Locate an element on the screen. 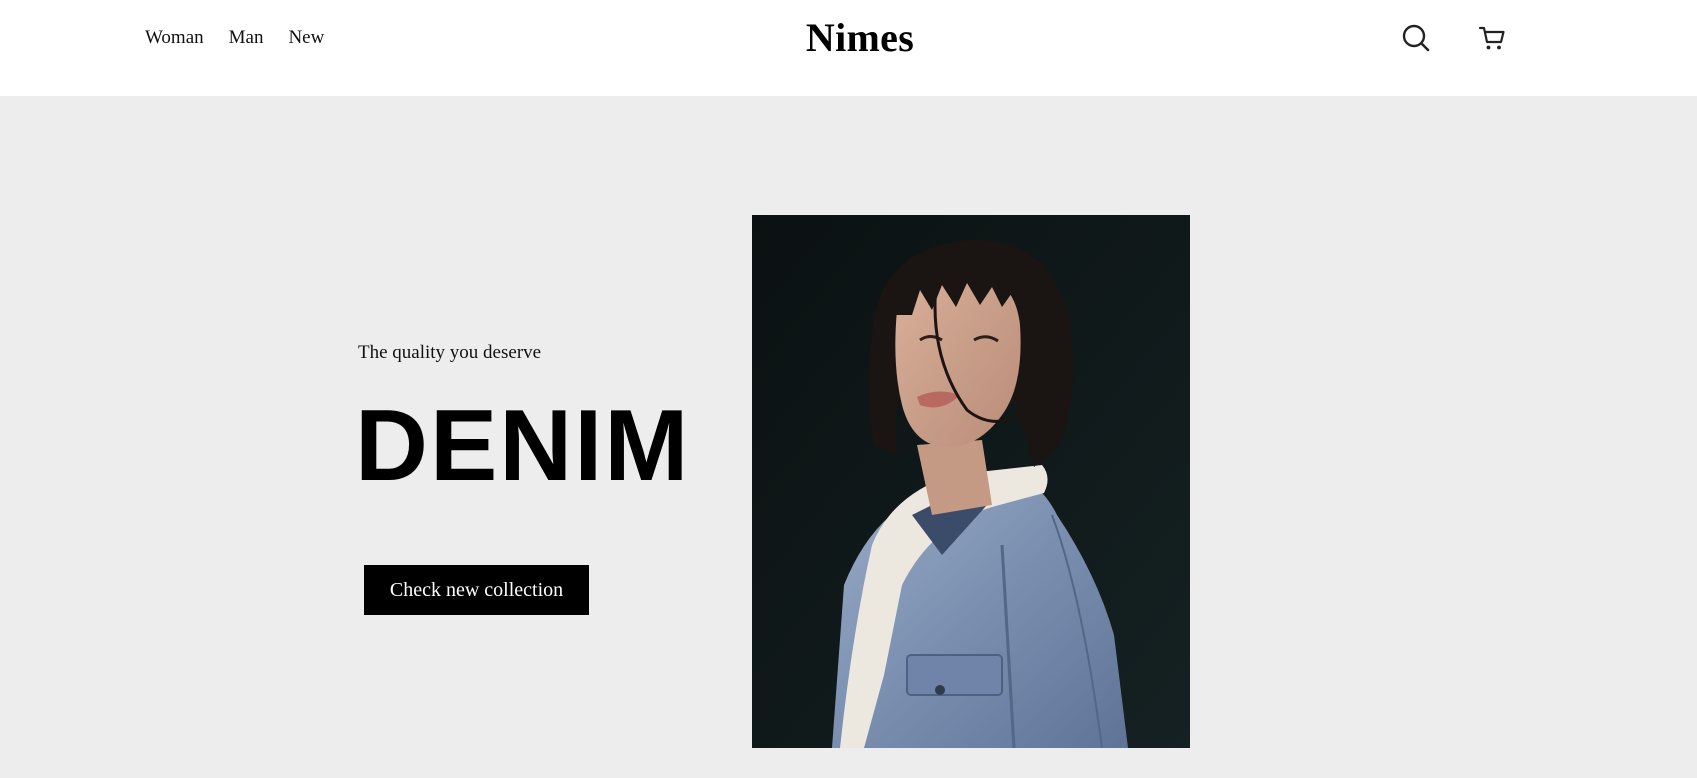  search-button is located at coordinates (1416, 38).